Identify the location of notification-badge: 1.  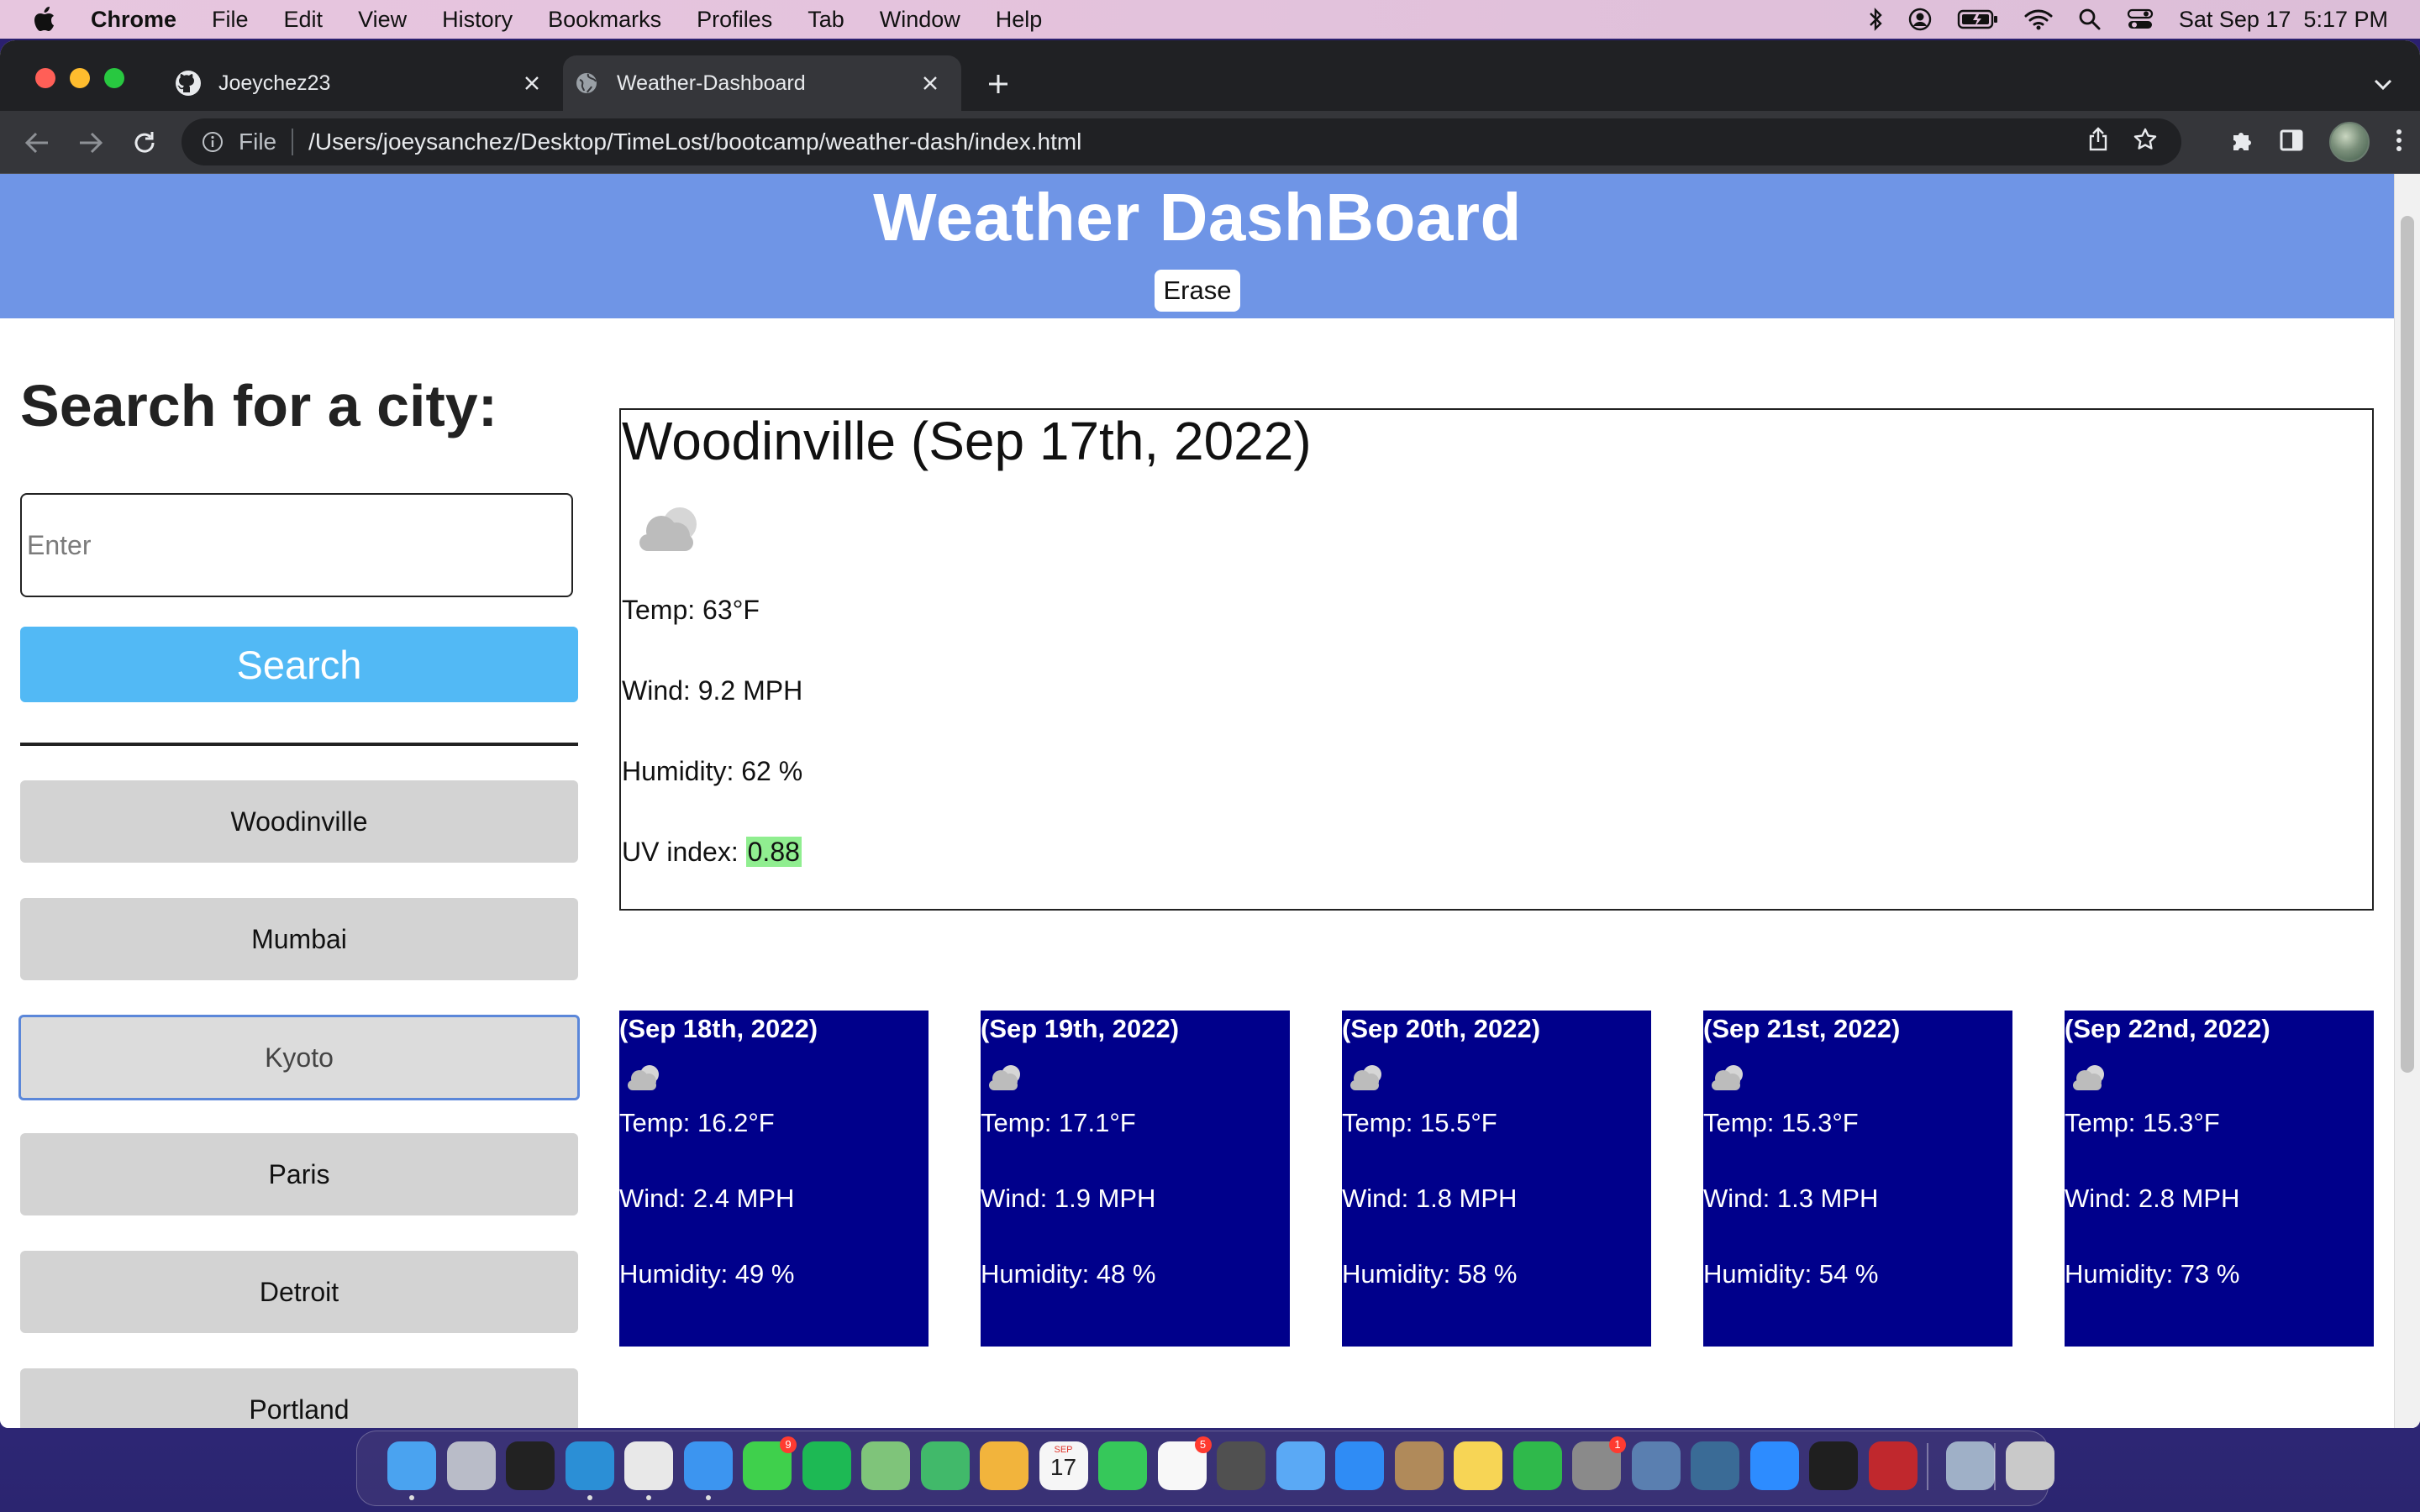
(1618, 1444).